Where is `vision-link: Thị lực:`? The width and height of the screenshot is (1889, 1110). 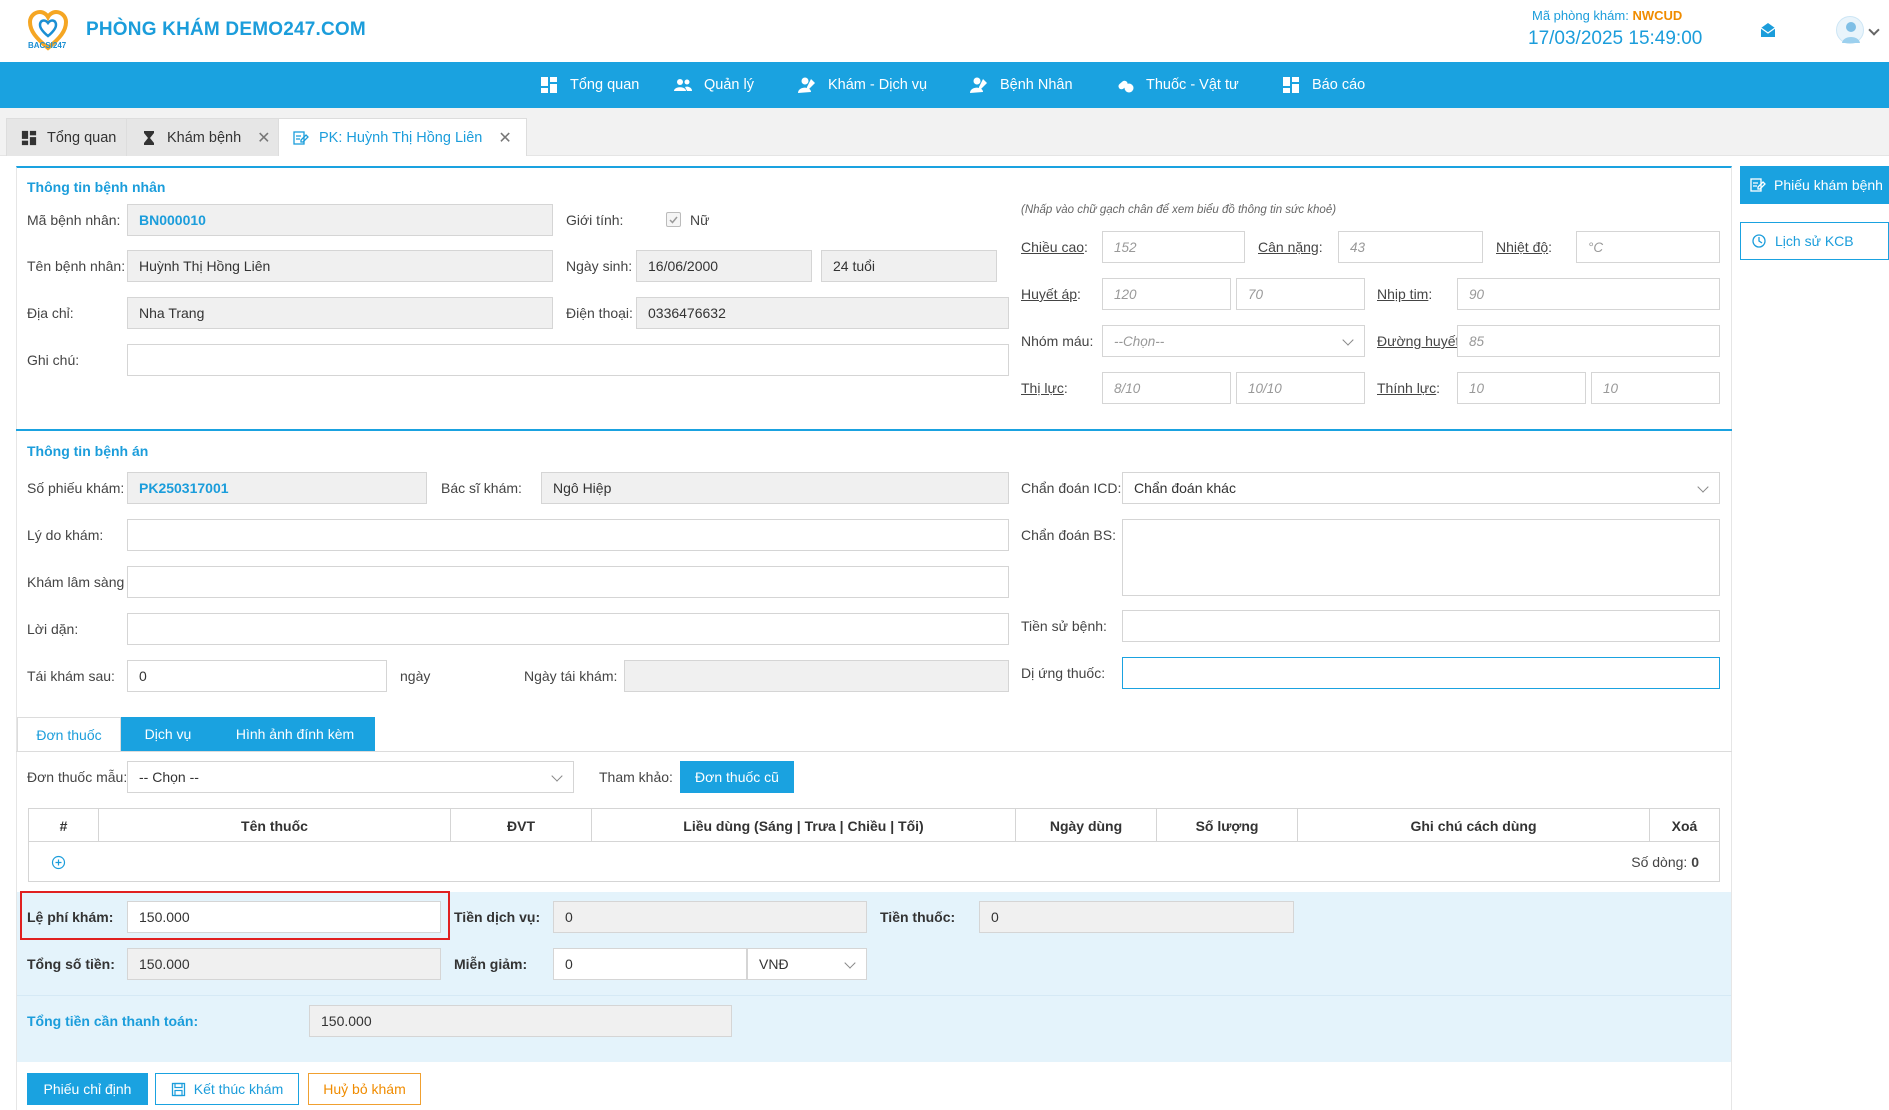 vision-link: Thị lực: is located at coordinates (1044, 388).